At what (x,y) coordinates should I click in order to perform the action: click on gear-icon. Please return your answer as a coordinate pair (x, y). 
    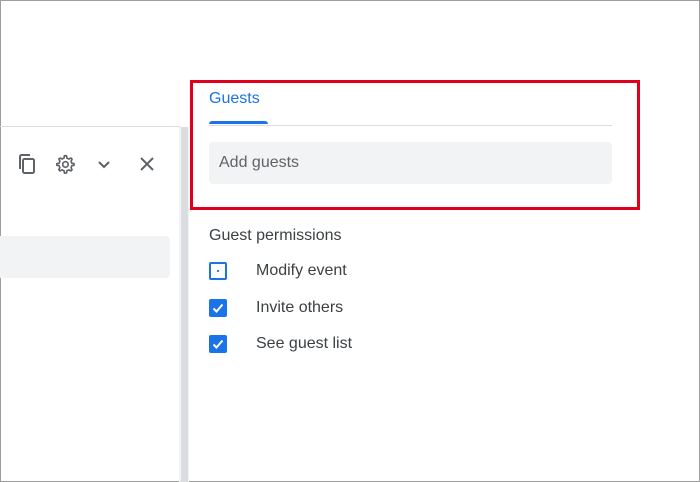
    Looking at the image, I should click on (65, 164).